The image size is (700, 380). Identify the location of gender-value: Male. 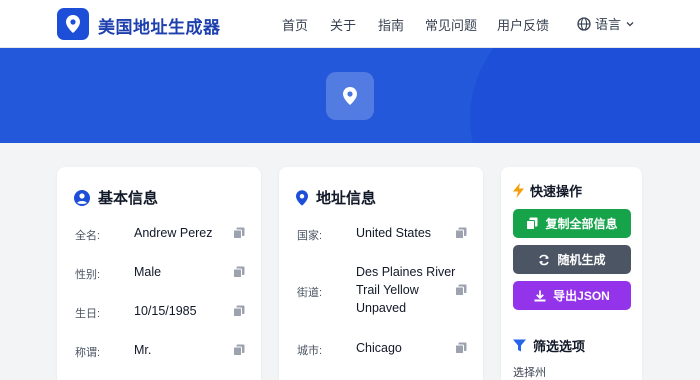
(148, 272).